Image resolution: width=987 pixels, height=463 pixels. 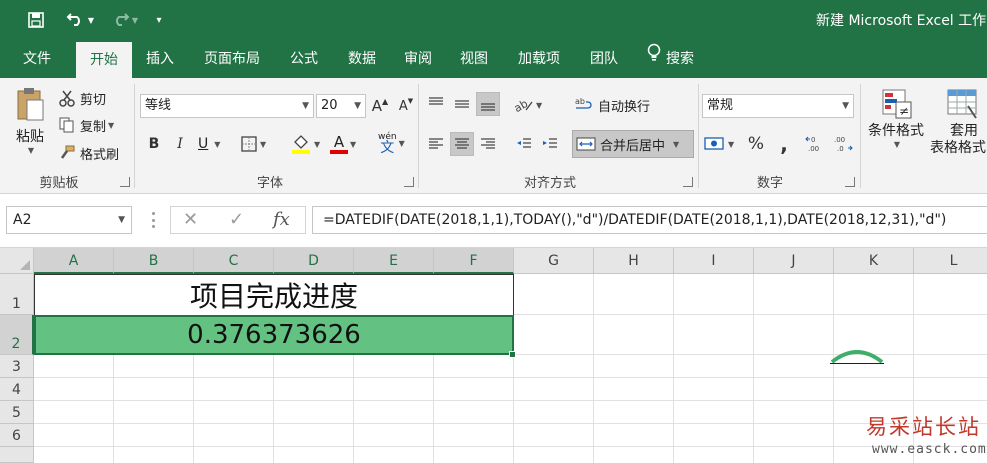 I want to click on tab-page-layout: 页面布局, so click(x=232, y=59).